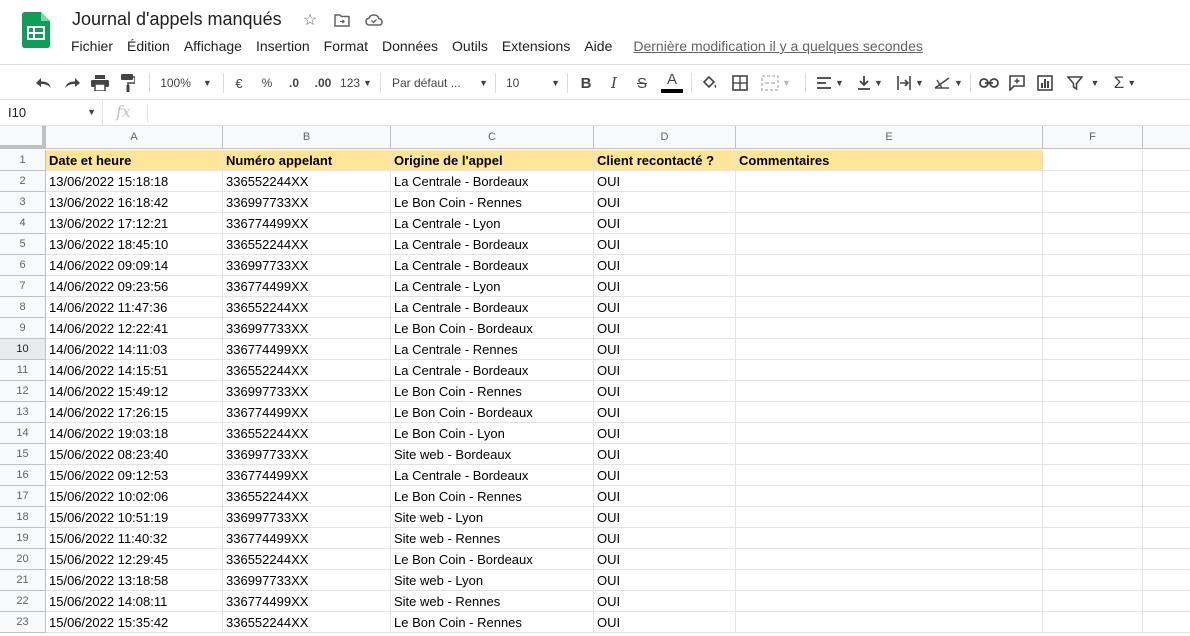 The image size is (1190, 636). I want to click on vertical-align-icon: ▼, so click(870, 83).